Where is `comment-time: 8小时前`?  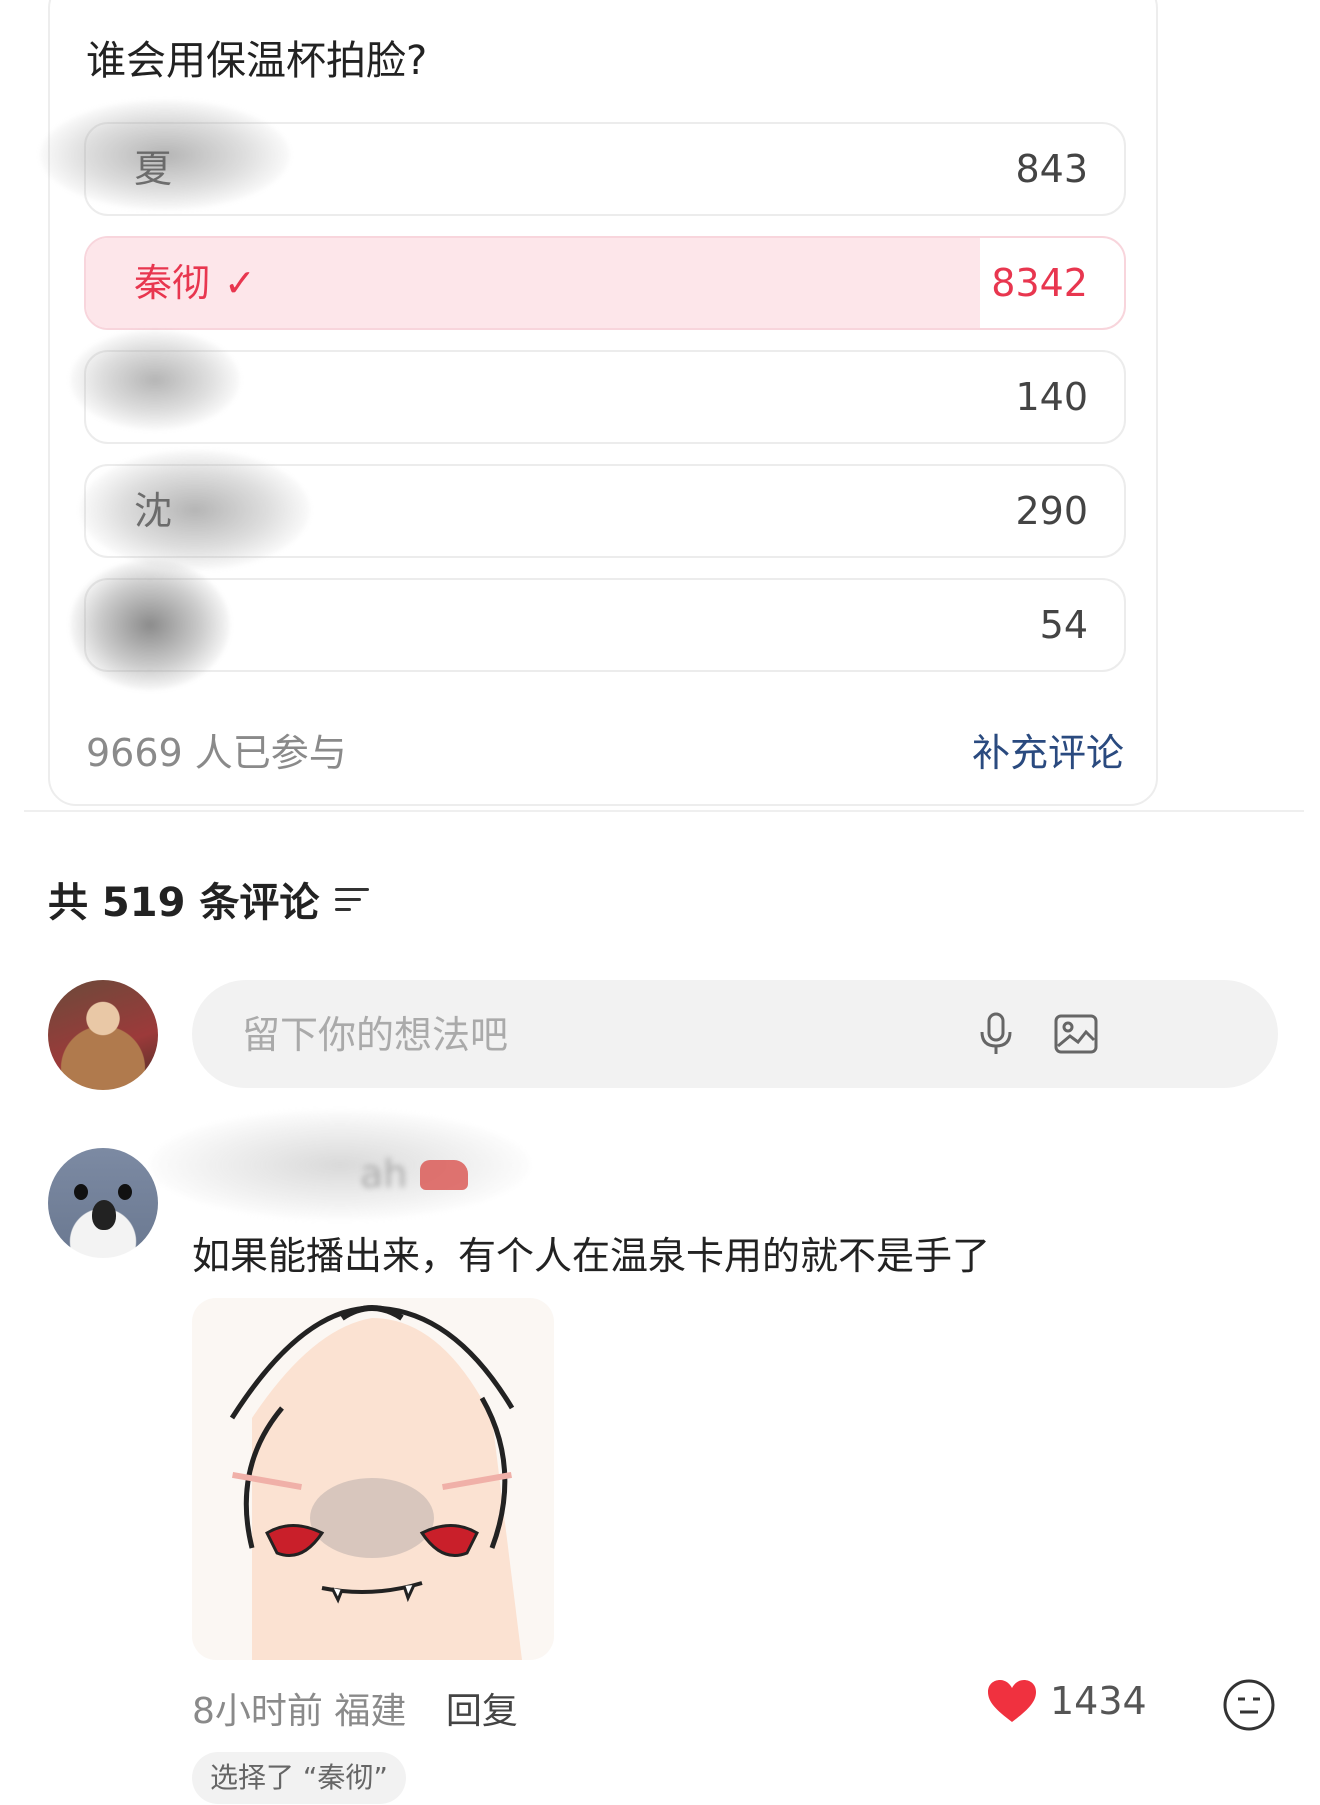
comment-time: 8小时前 is located at coordinates (257, 1711).